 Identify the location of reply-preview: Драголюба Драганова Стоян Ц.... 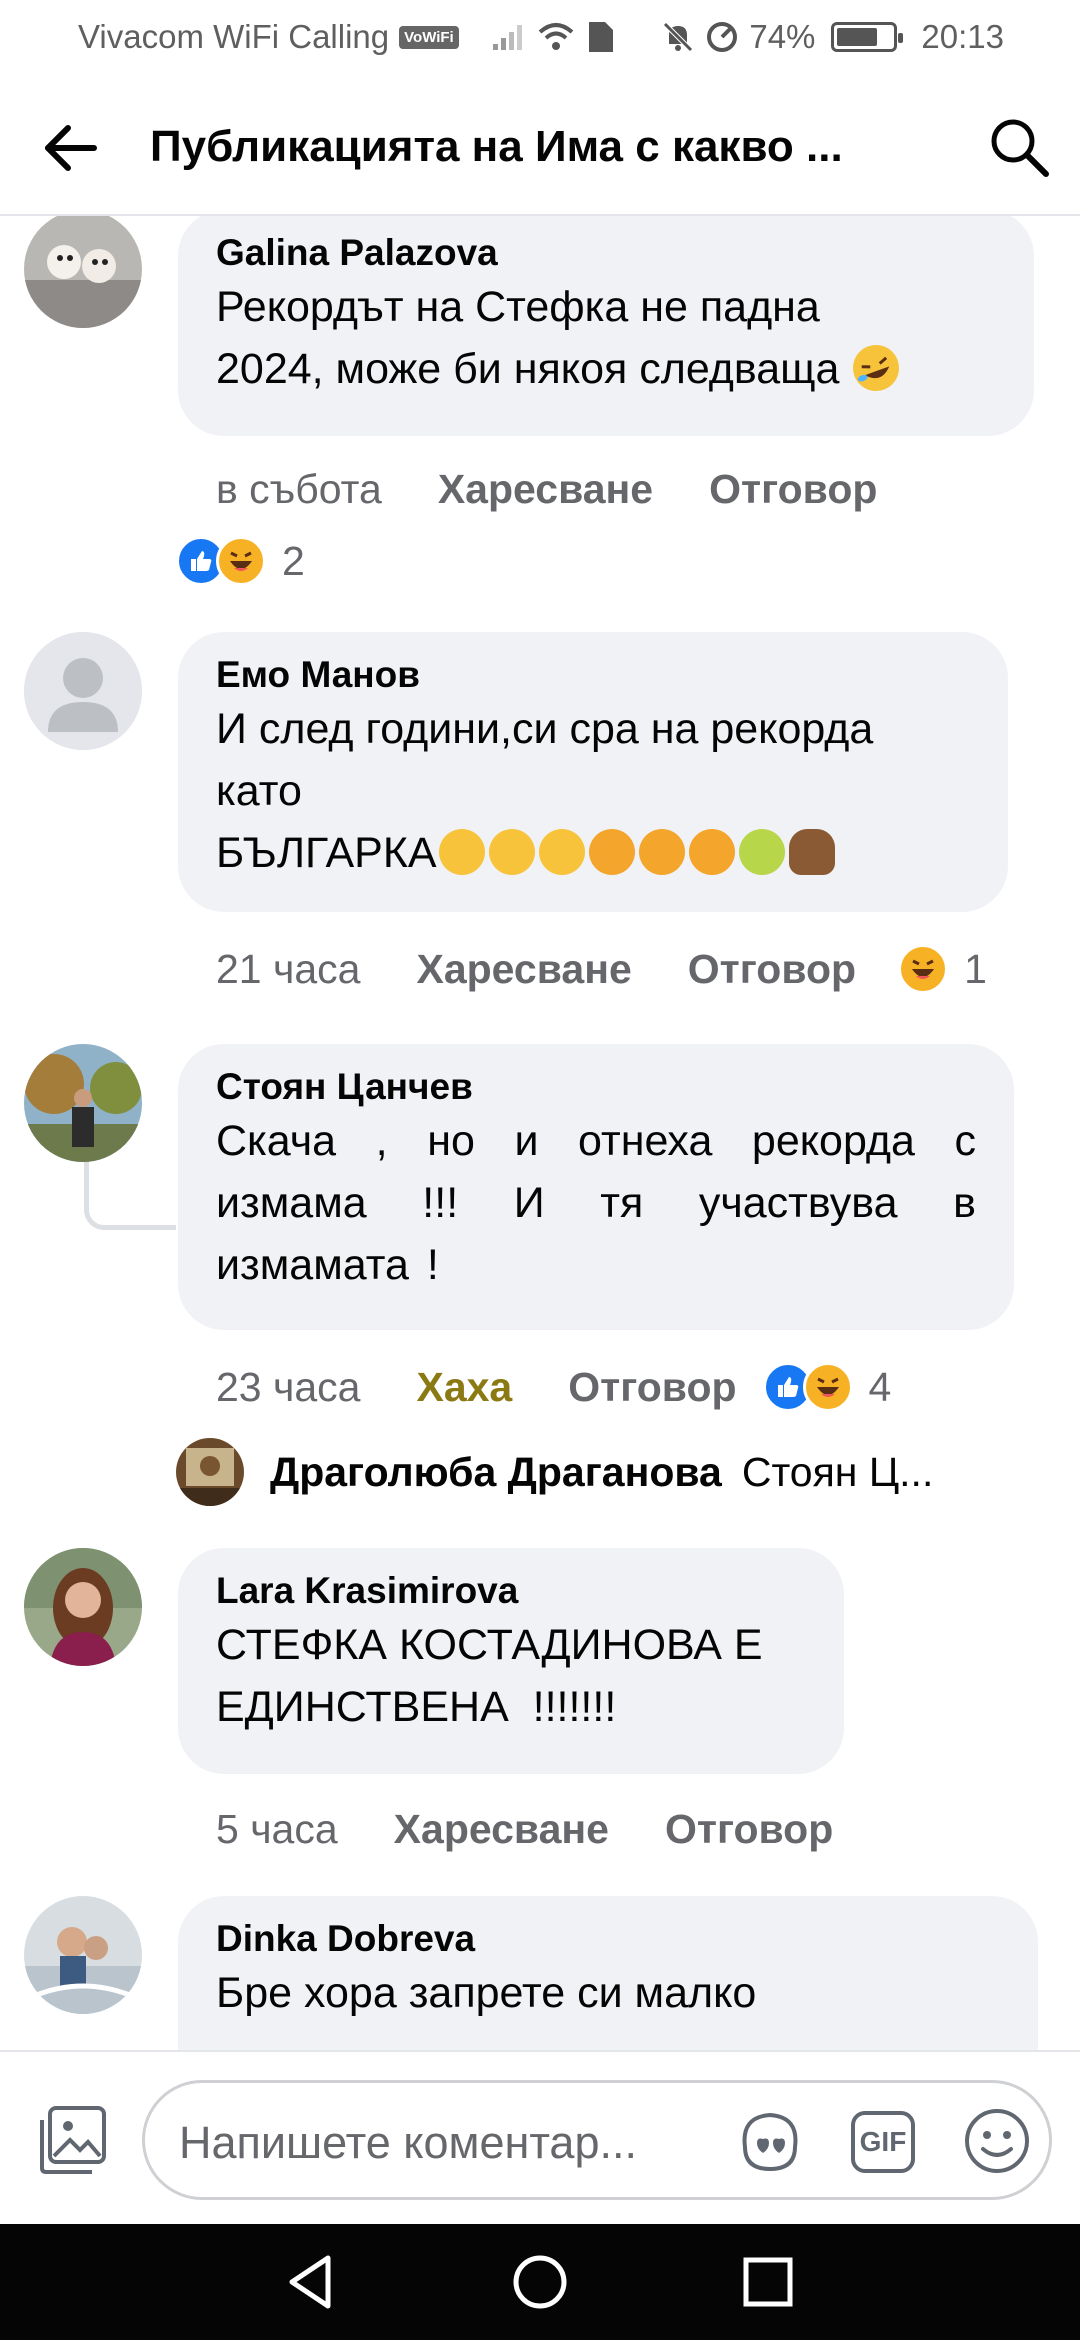
(554, 1472).